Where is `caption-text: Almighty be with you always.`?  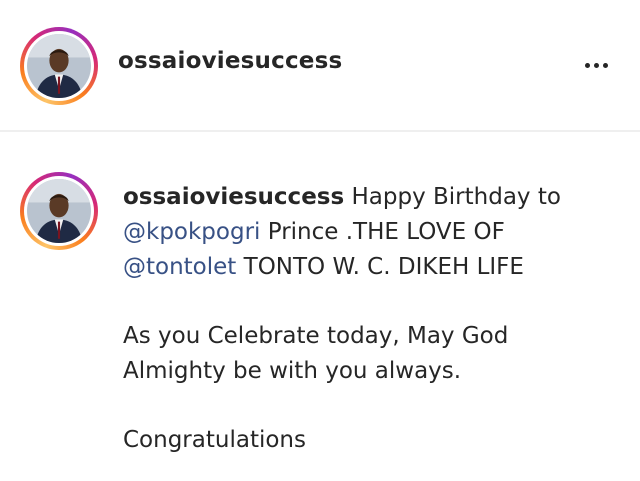
caption-text: Almighty be with you always. is located at coordinates (292, 371).